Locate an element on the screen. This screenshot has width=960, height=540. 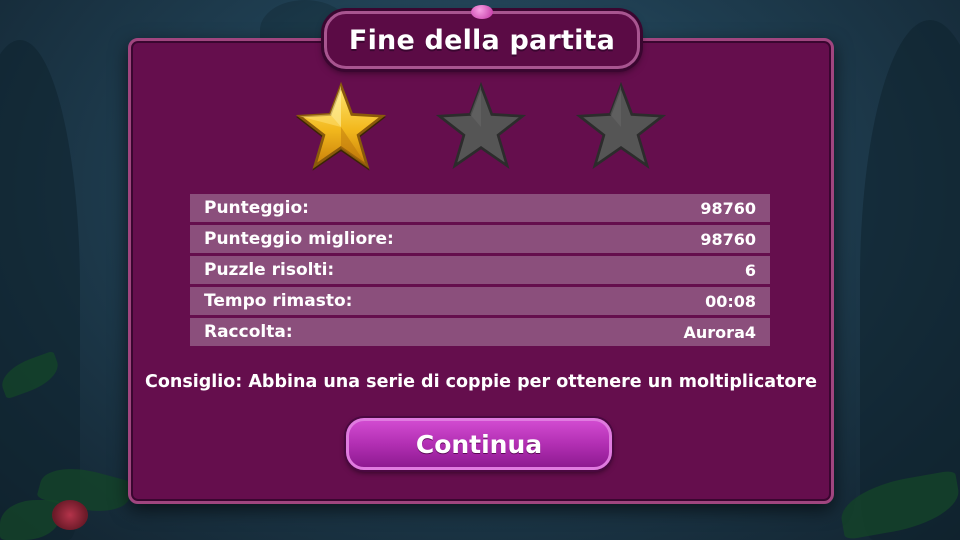
stat-row-puzzles-solved: Puzzle risolti: 6 is located at coordinates (480, 270).